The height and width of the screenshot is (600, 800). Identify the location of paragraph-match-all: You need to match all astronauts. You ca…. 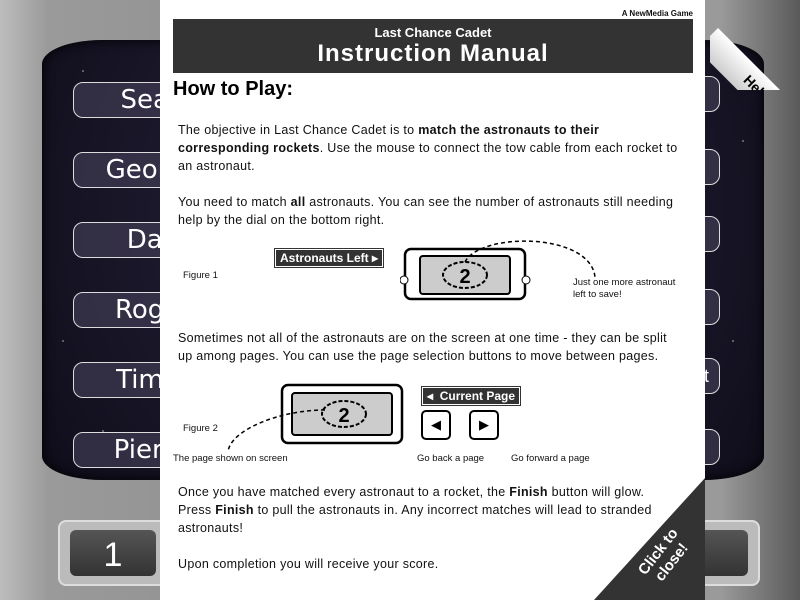
(426, 211).